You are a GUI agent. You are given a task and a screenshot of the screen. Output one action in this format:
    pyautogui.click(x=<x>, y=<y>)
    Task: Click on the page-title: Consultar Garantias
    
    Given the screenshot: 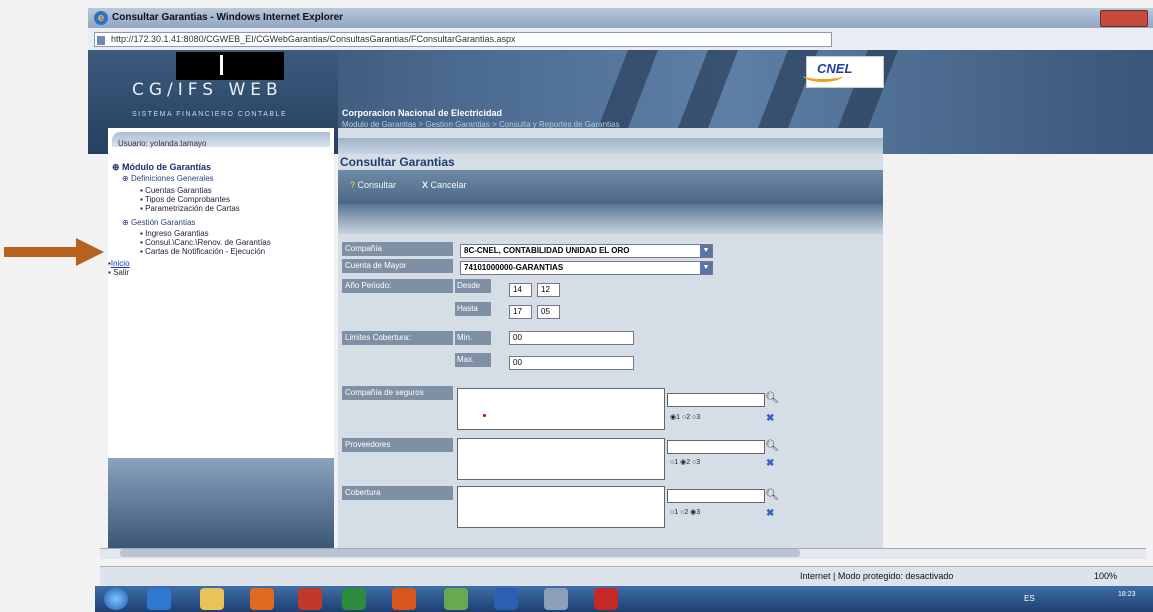 What is the action you would take?
    pyautogui.click(x=397, y=162)
    